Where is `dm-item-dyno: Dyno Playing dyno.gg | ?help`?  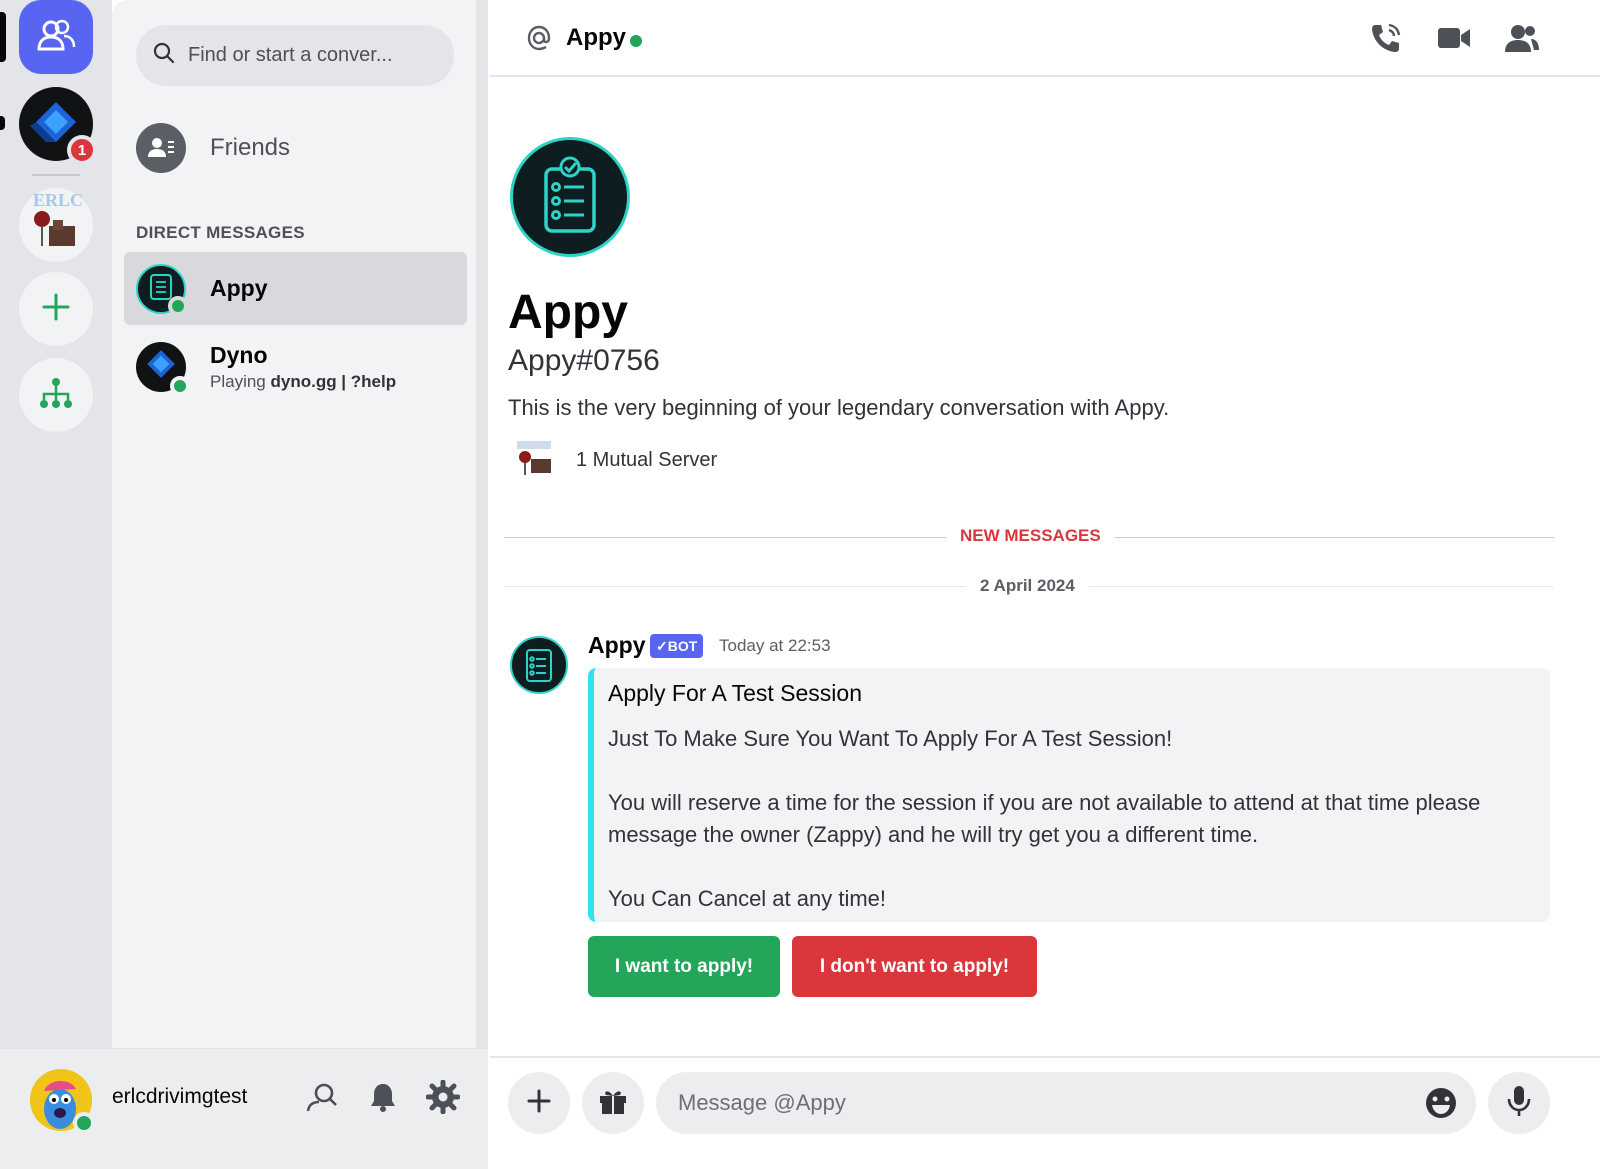
dm-item-dyno: Dyno Playing dyno.gg | ?help is located at coordinates (295, 366).